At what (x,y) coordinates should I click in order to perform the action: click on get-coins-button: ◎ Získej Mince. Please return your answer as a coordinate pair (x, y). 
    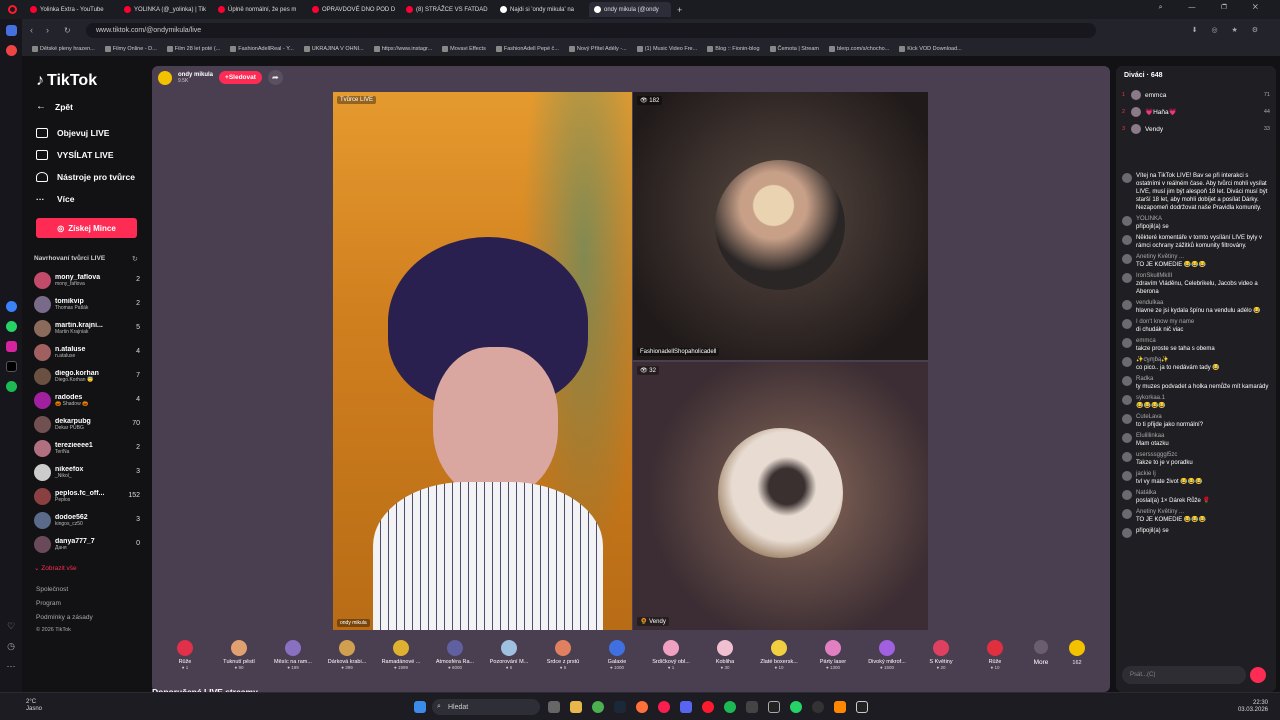
    Looking at the image, I should click on (86, 228).